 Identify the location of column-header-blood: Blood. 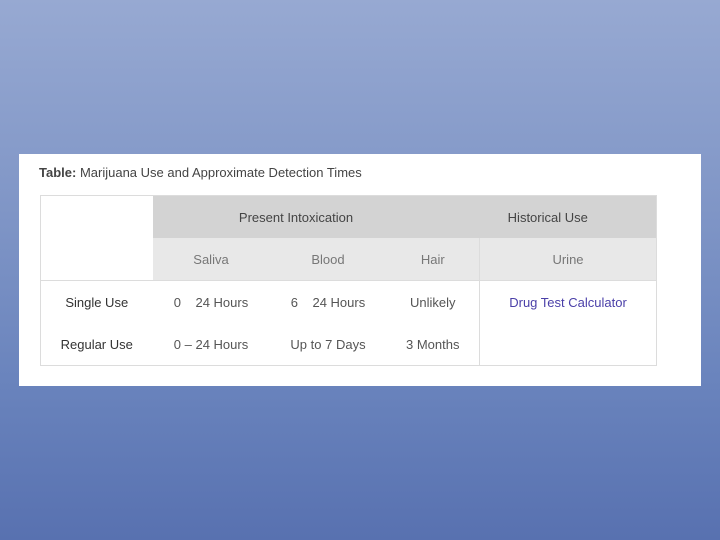
(328, 259).